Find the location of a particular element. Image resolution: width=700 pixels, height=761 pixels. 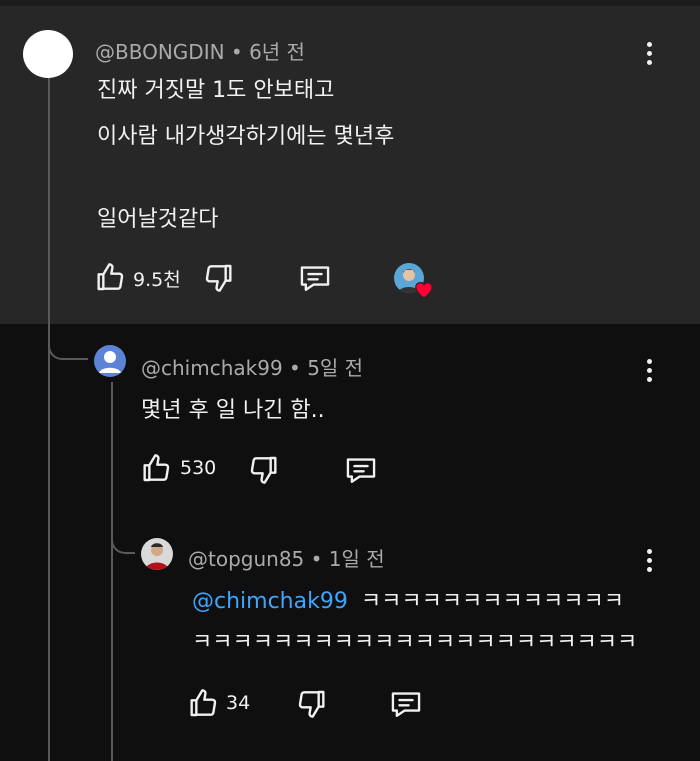

comment-time: 5일 전 is located at coordinates (335, 368).